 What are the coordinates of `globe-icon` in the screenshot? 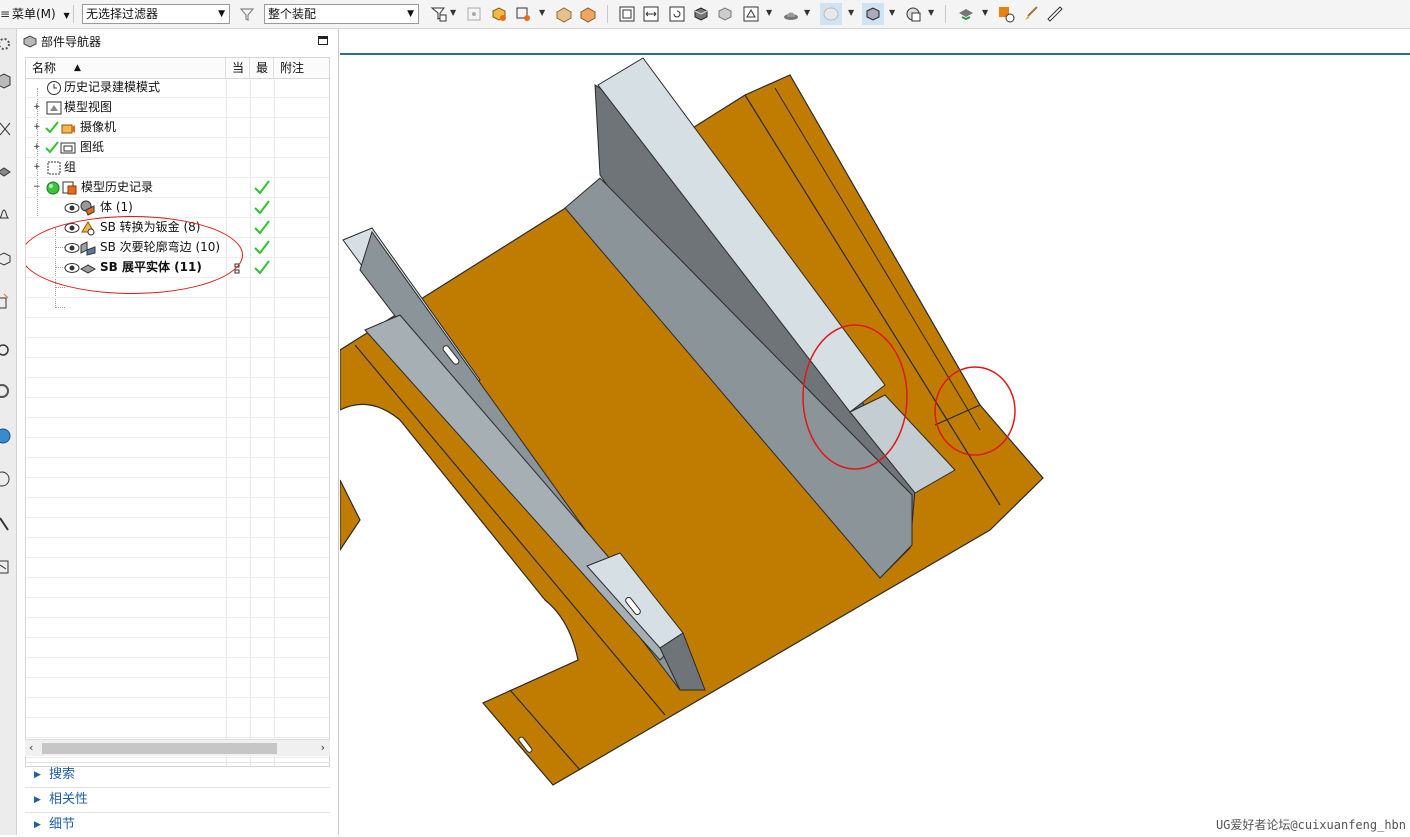 It's located at (8, 436).